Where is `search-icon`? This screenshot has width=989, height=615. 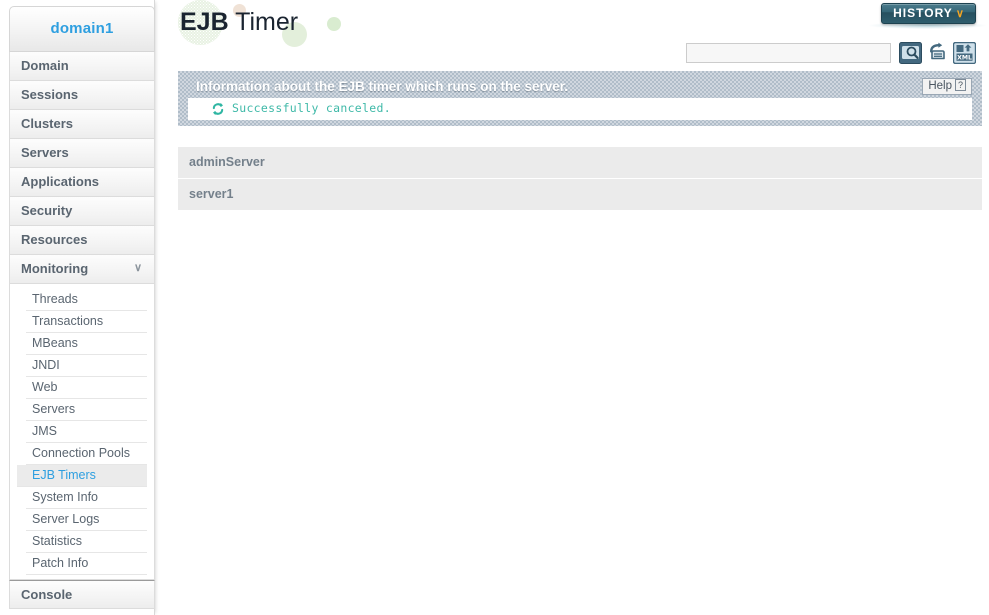 search-icon is located at coordinates (910, 53).